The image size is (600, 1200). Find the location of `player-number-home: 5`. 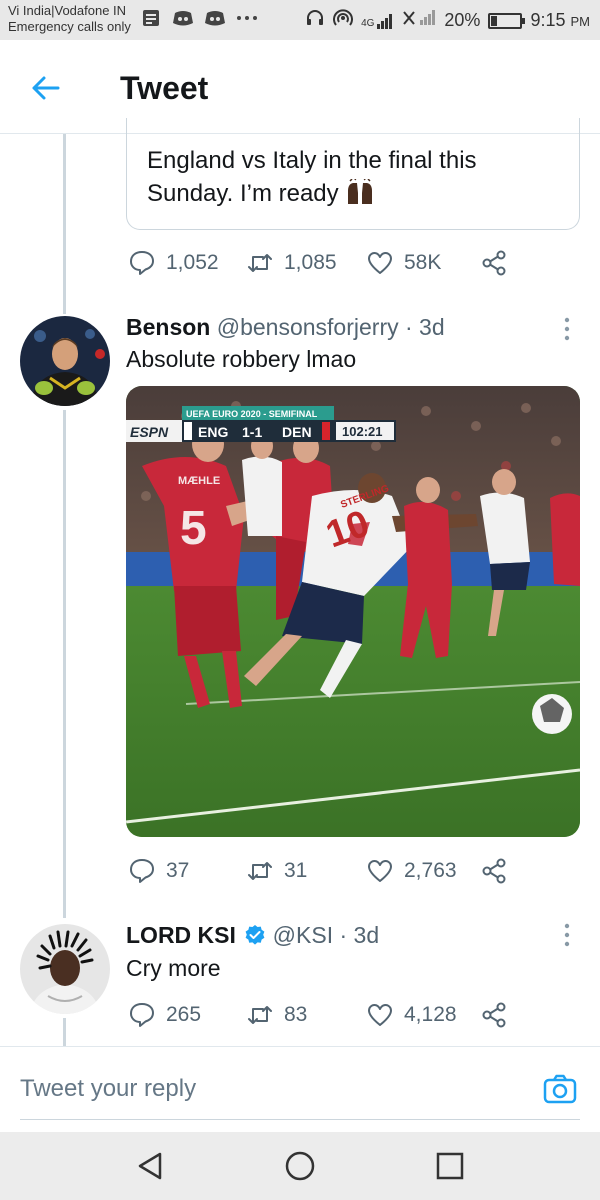

player-number-home: 5 is located at coordinates (193, 528).